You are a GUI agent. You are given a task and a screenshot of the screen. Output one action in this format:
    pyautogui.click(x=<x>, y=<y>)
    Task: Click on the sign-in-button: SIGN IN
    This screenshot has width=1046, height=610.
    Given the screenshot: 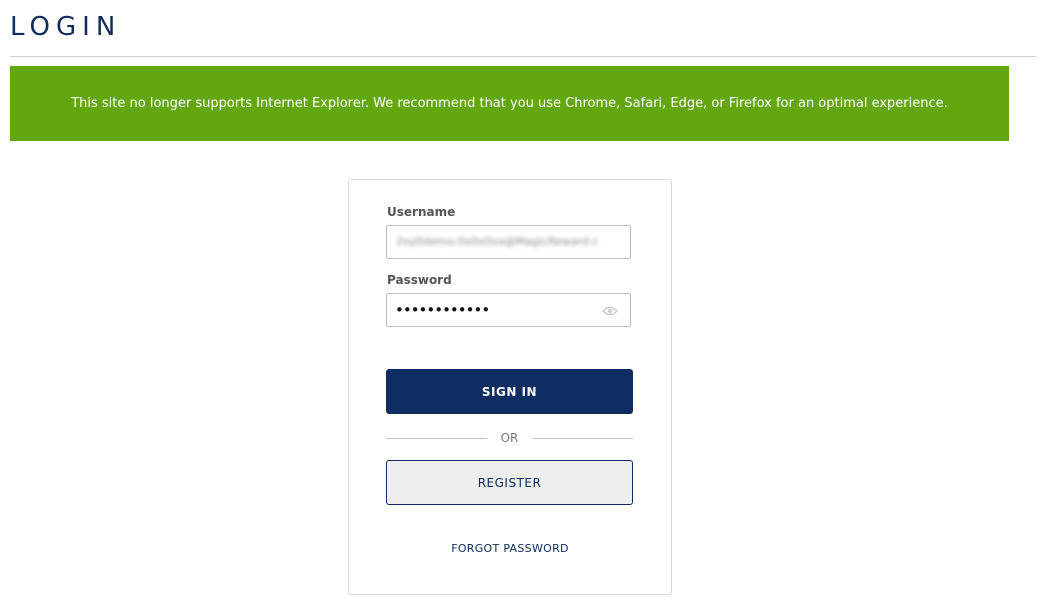 What is the action you would take?
    pyautogui.click(x=509, y=391)
    